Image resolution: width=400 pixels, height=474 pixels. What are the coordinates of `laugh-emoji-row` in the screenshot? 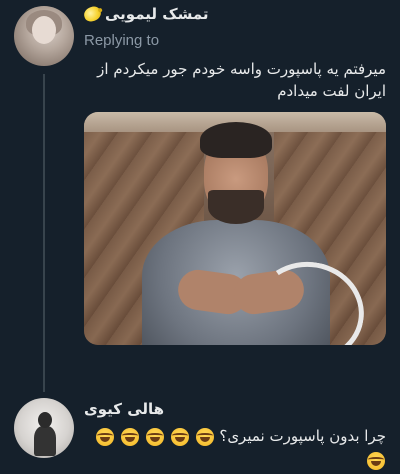 It's located at (154, 436).